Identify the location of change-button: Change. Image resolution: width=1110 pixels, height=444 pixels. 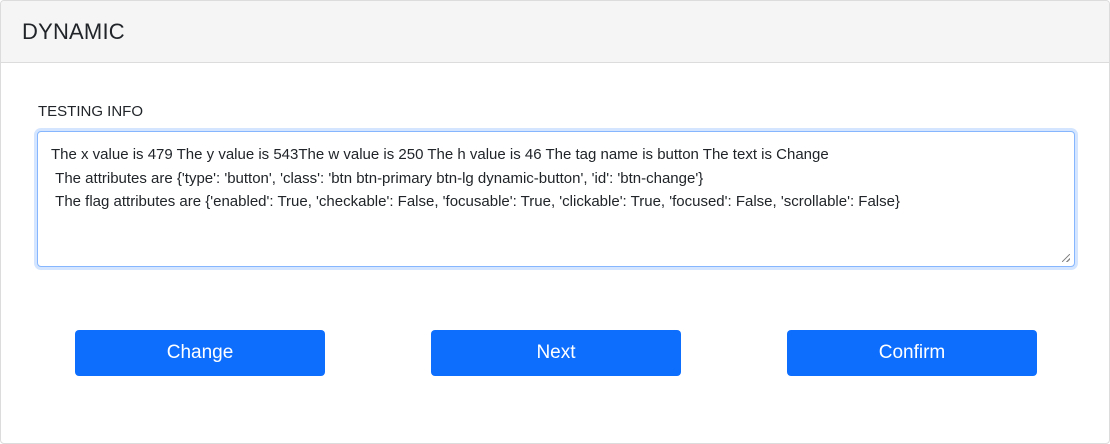
(200, 353).